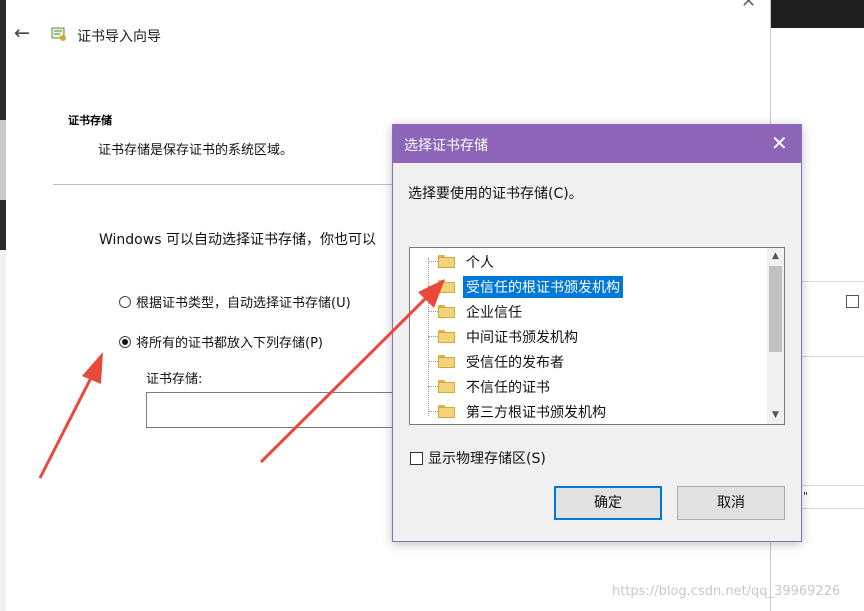  I want to click on back-arrow-icon: ←, so click(22, 33).